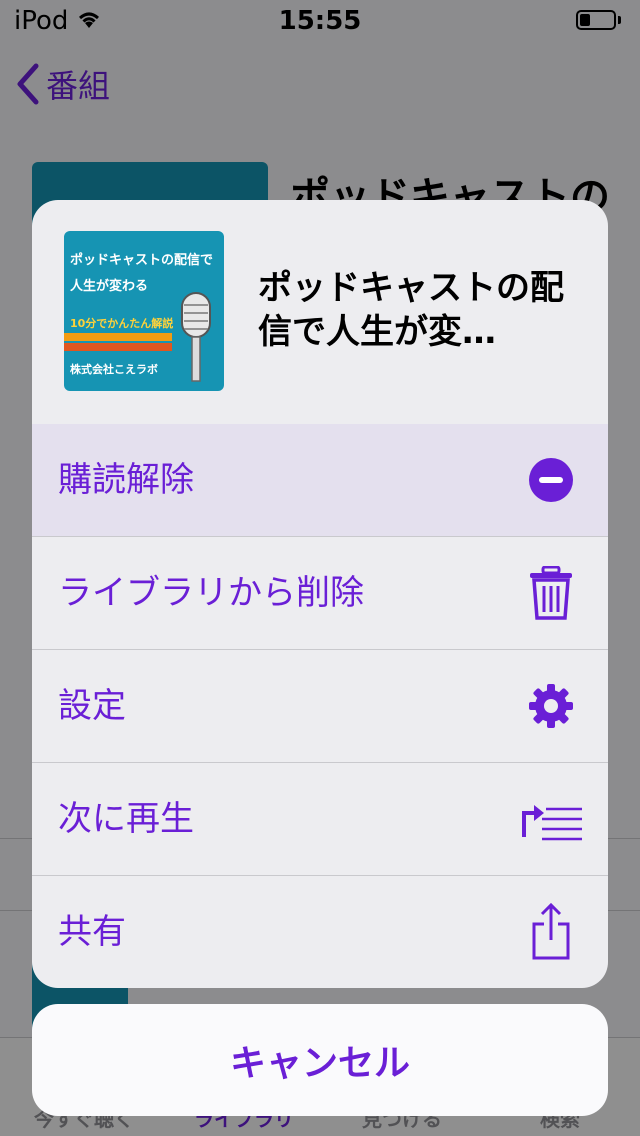  I want to click on share-label: 共有, so click(92, 932).